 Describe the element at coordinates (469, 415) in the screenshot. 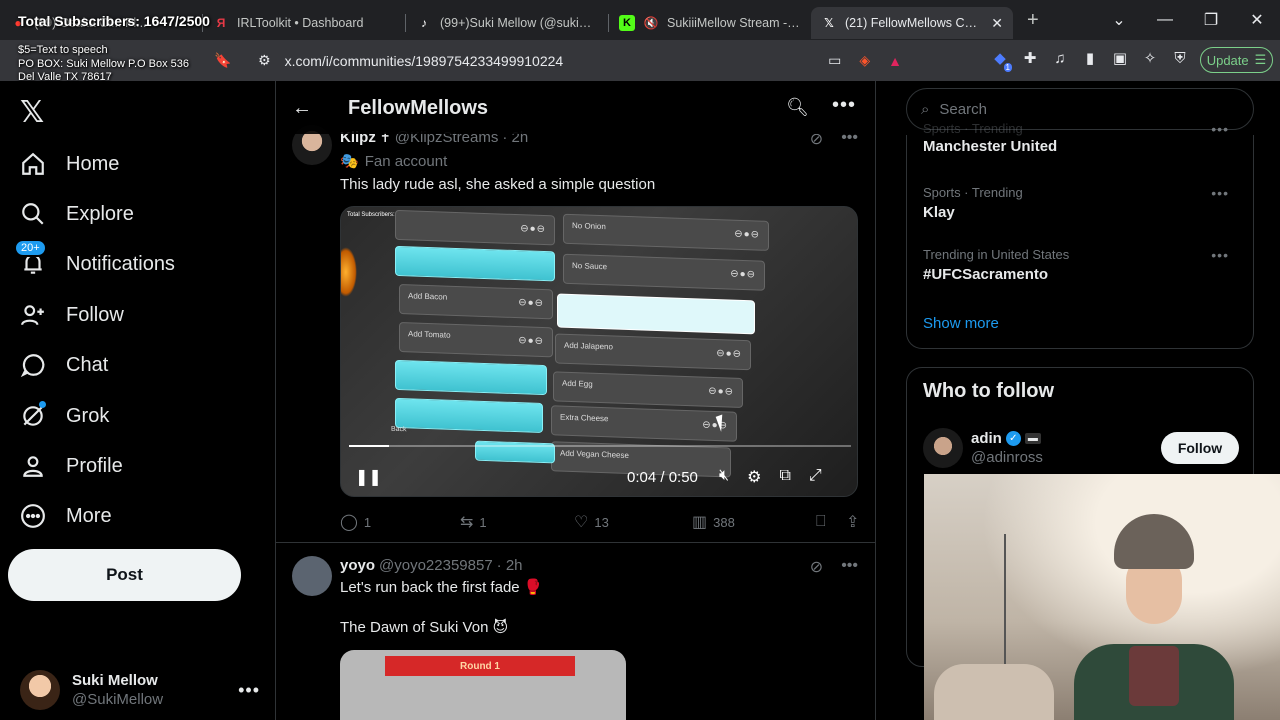

I see `video-menu-button` at that location.